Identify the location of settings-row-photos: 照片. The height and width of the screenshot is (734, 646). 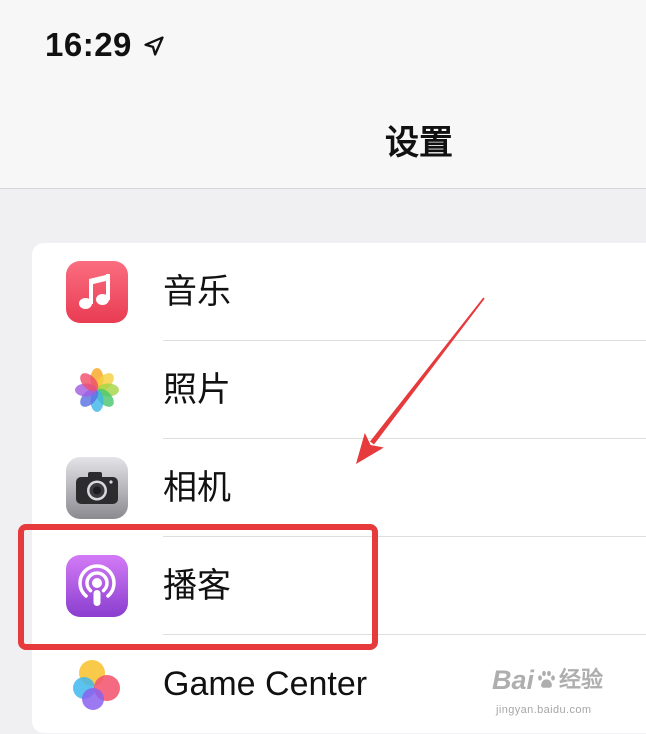
(339, 390).